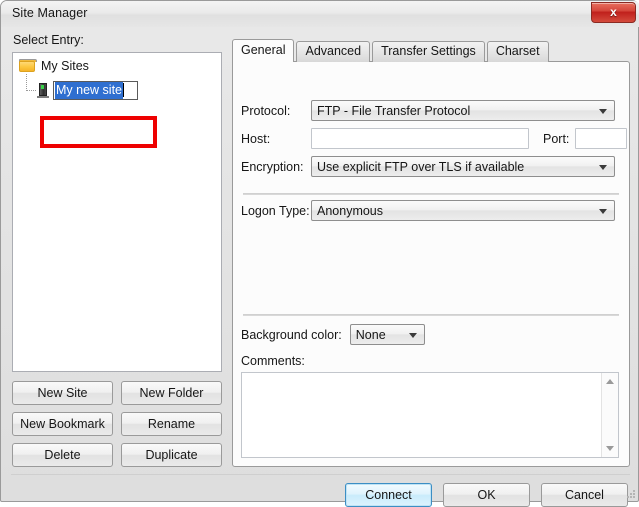 Image resolution: width=639 pixels, height=507 pixels. What do you see at coordinates (62, 393) in the screenshot?
I see `new-site-button: New Site` at bounding box center [62, 393].